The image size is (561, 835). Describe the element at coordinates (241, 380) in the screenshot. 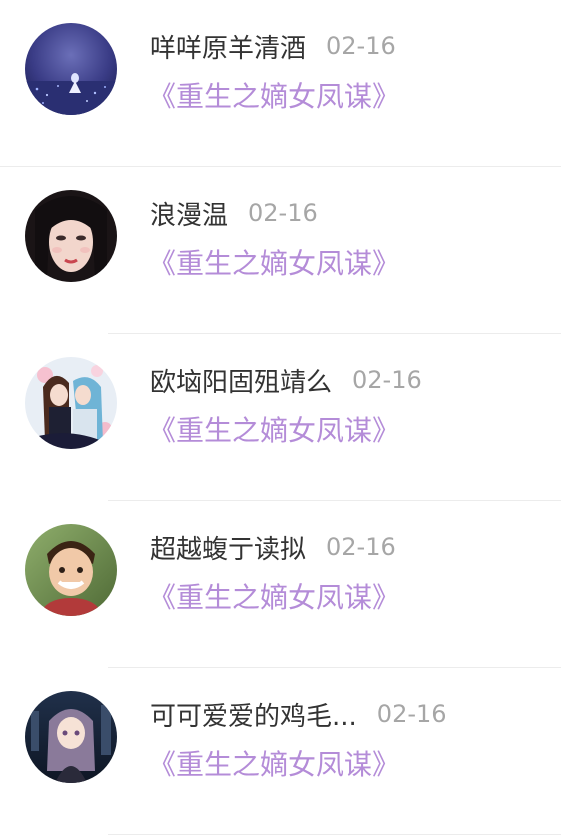

I see `username: 欧垴阳固殂靖么` at that location.